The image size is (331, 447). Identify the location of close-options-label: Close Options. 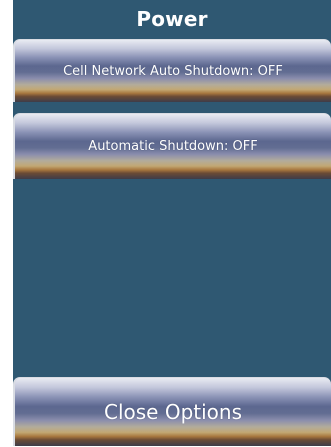
(172, 412).